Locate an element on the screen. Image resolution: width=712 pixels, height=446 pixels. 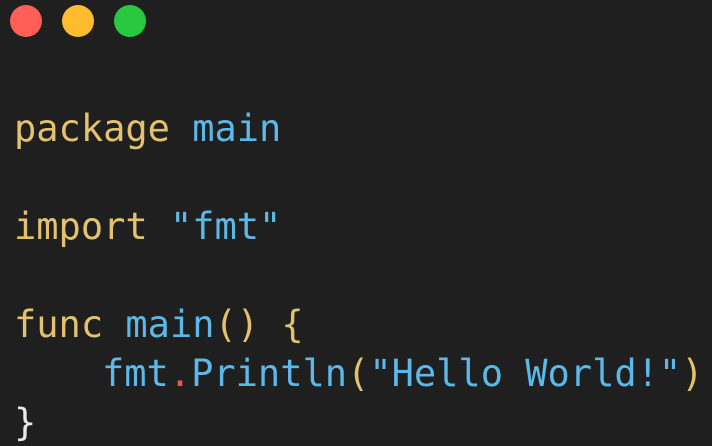
code-token: "fmt" is located at coordinates (225, 226).